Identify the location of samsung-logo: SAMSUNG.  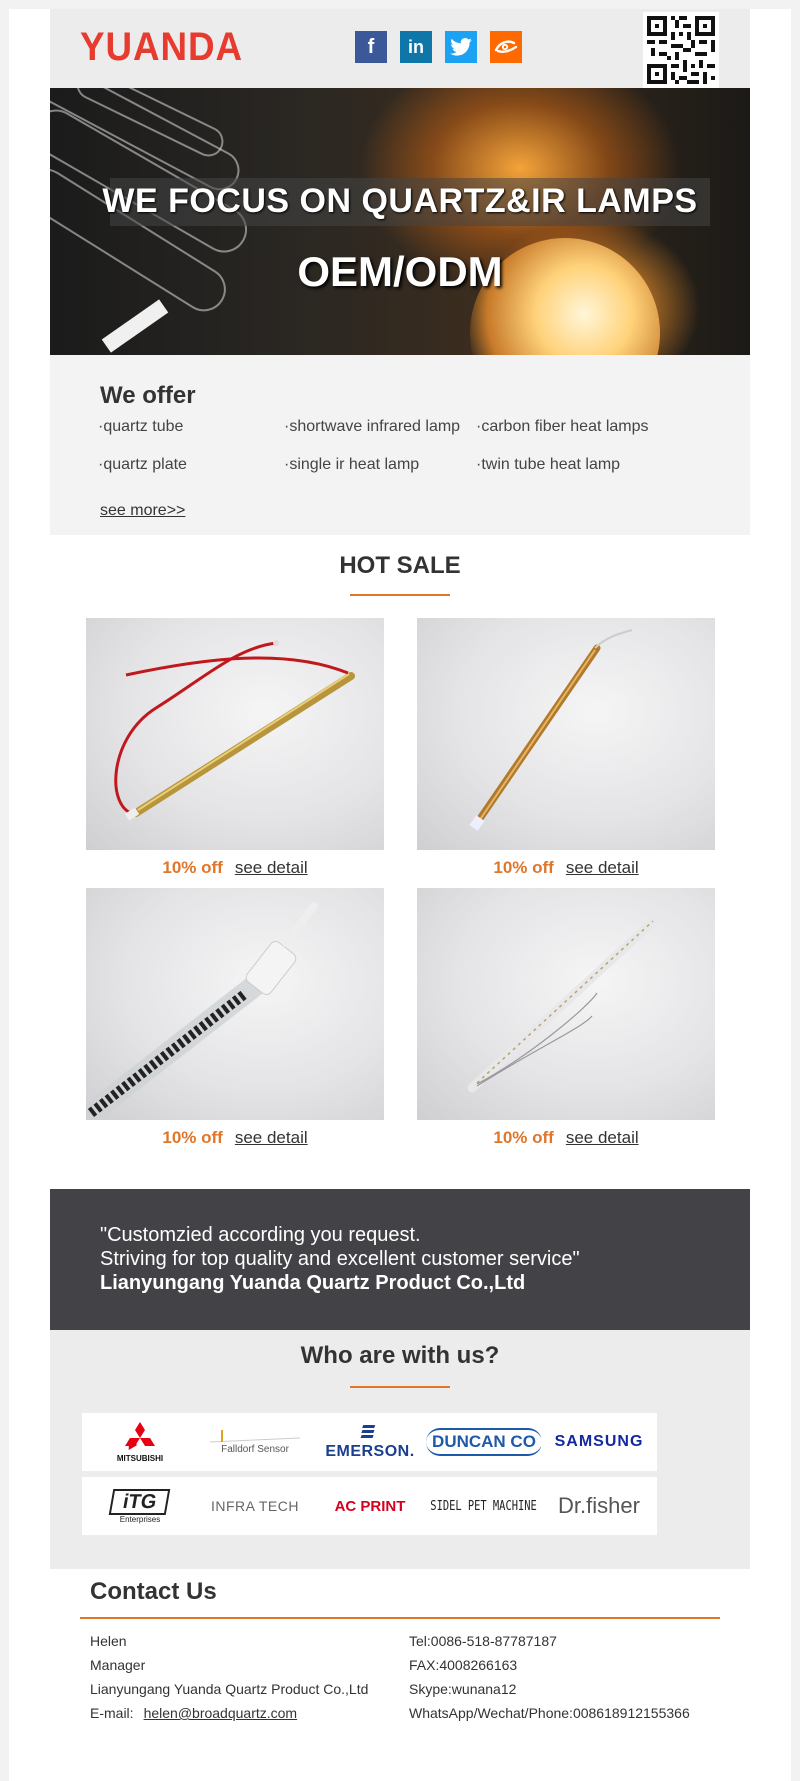
(599, 1442).